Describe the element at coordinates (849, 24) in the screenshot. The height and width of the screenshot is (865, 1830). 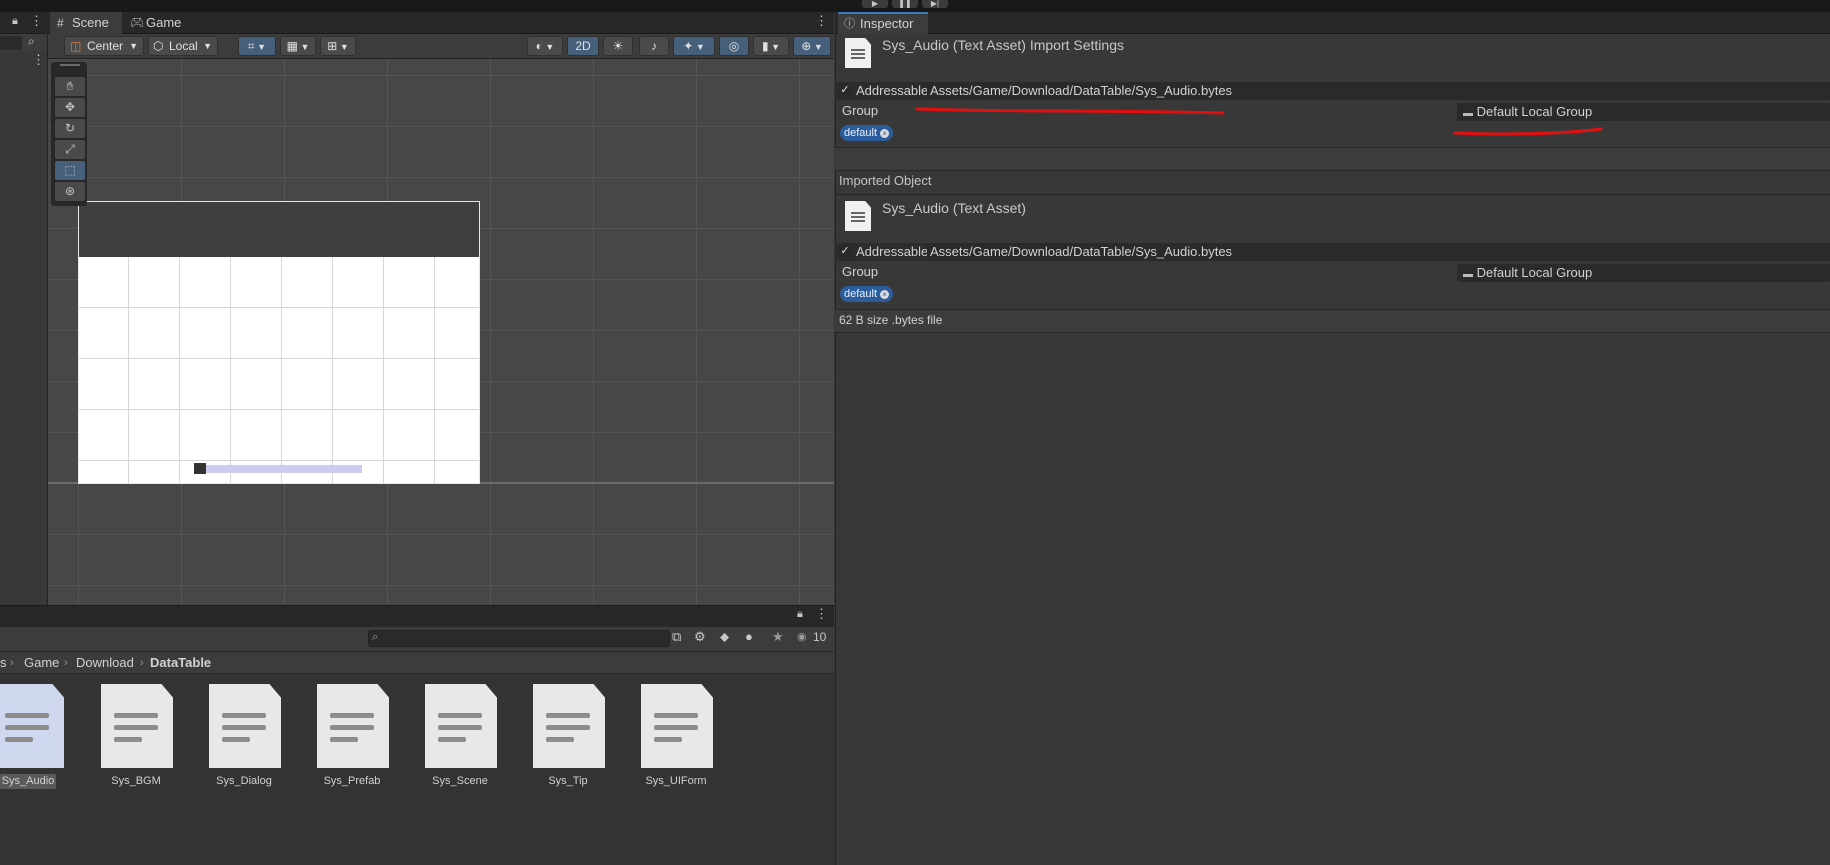
I see `info-icon: ⓘ` at that location.